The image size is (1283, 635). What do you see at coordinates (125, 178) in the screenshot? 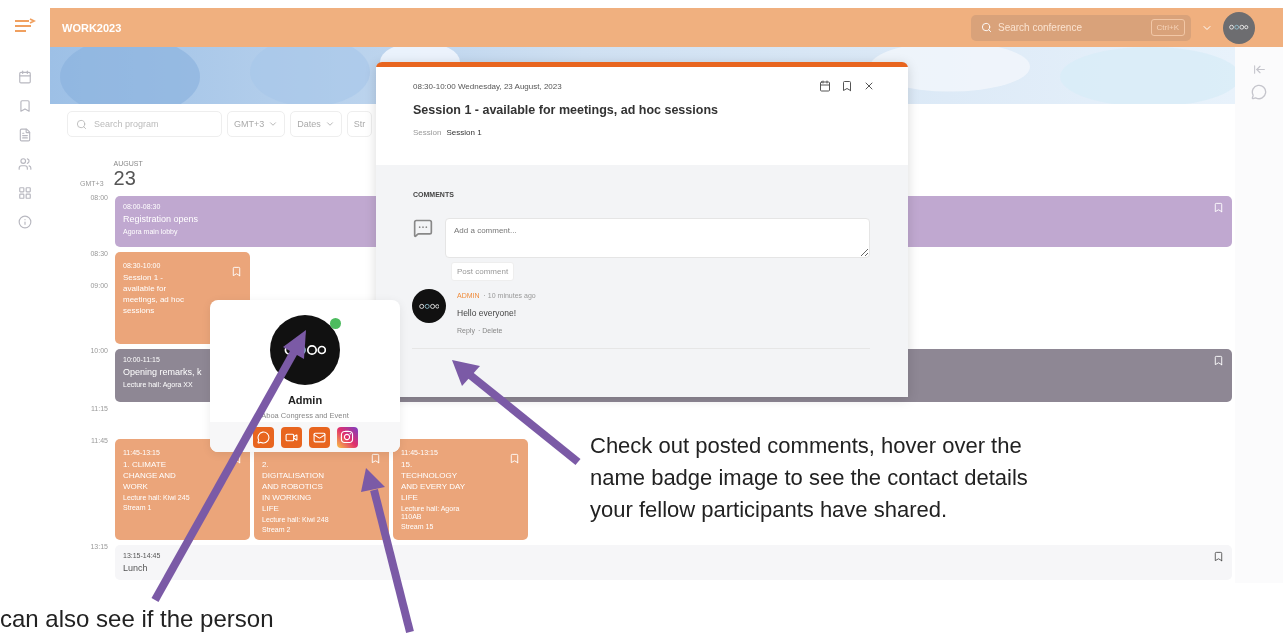
I see `day-number: 23` at bounding box center [125, 178].